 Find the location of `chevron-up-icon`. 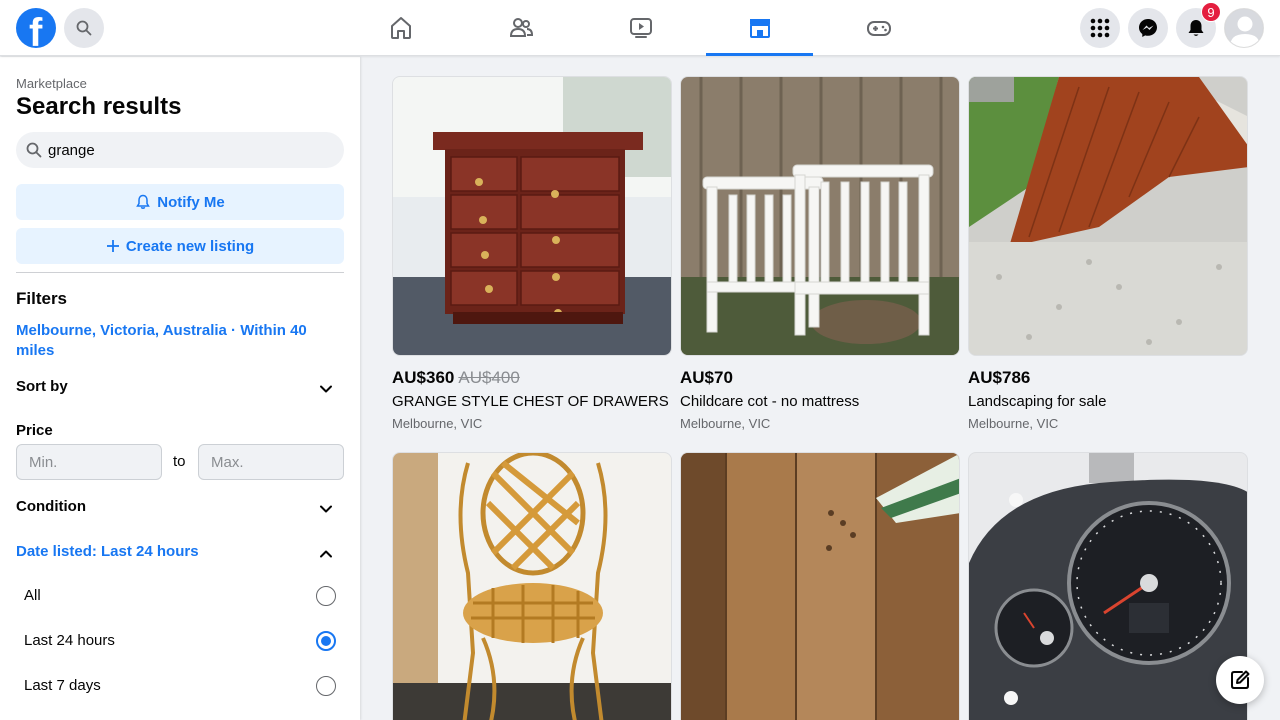

chevron-up-icon is located at coordinates (326, 554).